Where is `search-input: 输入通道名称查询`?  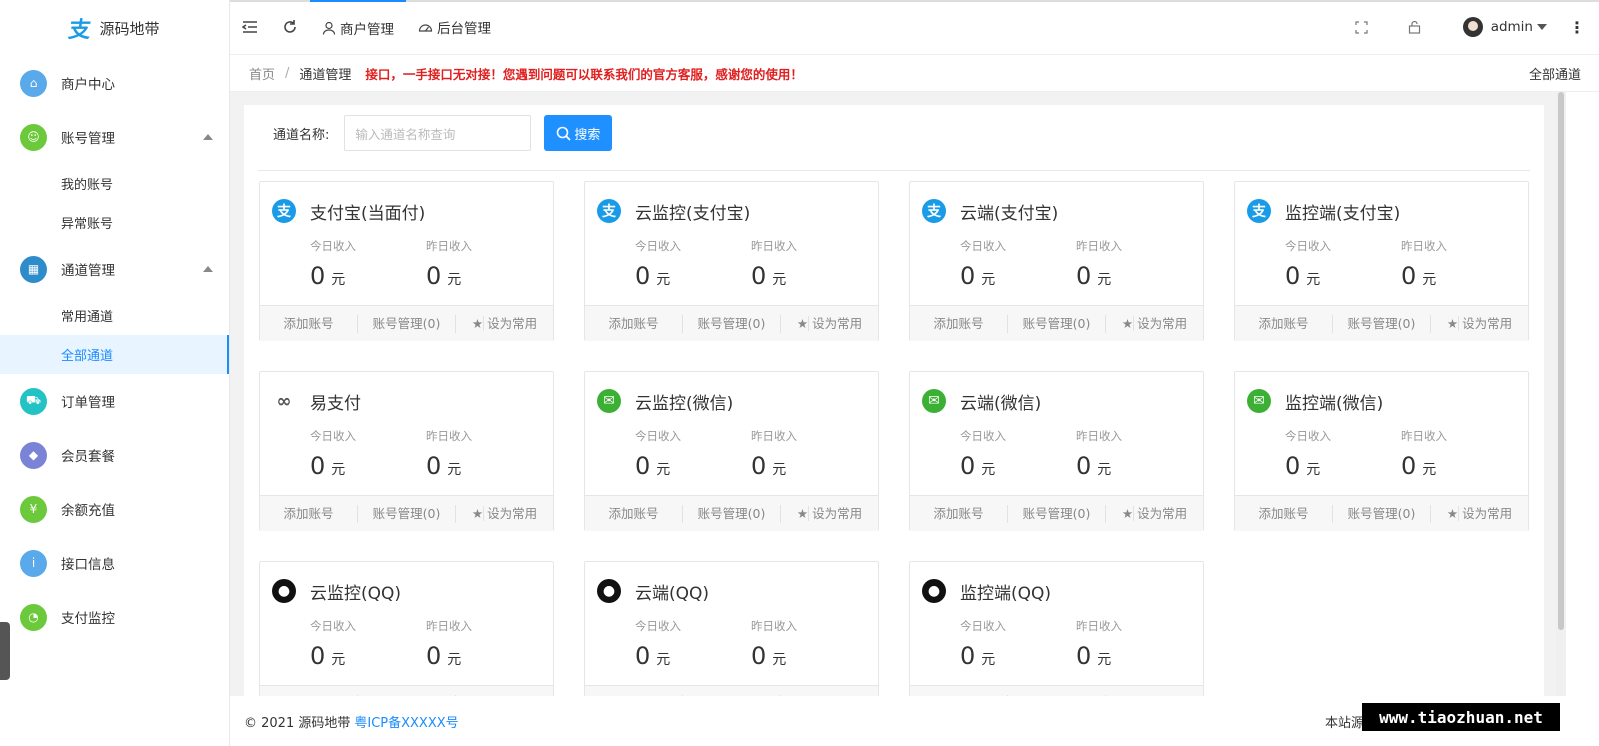
search-input: 输入通道名称查询 is located at coordinates (438, 133).